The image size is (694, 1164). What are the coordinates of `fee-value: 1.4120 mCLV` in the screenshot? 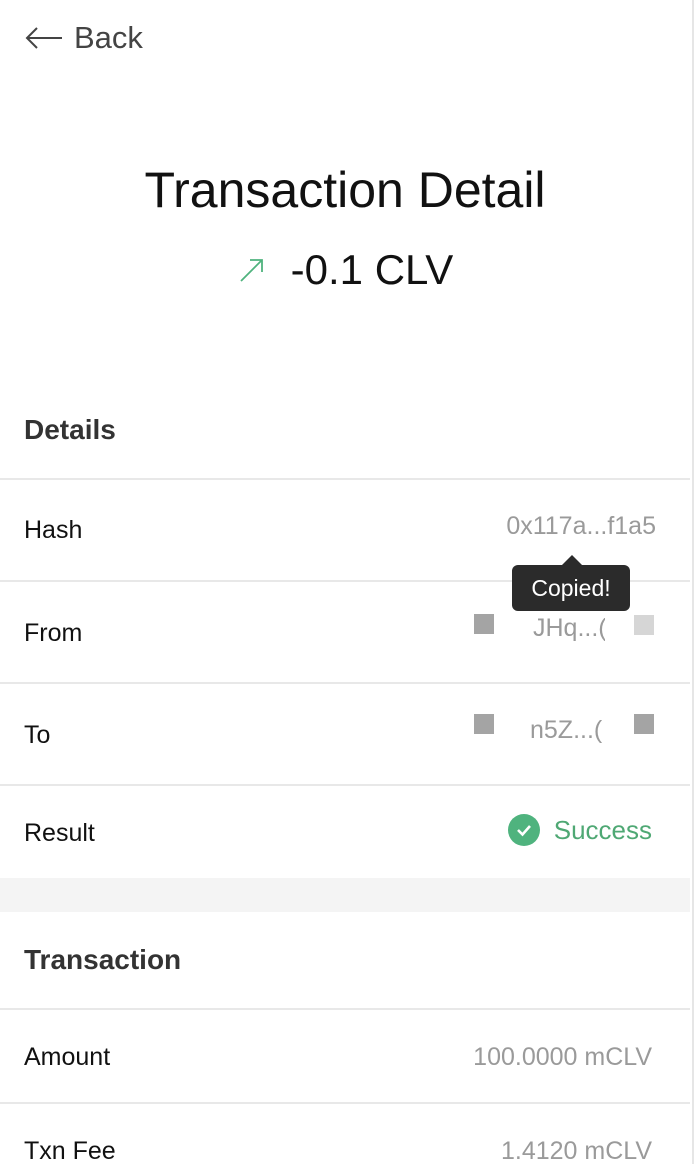 It's located at (576, 1150).